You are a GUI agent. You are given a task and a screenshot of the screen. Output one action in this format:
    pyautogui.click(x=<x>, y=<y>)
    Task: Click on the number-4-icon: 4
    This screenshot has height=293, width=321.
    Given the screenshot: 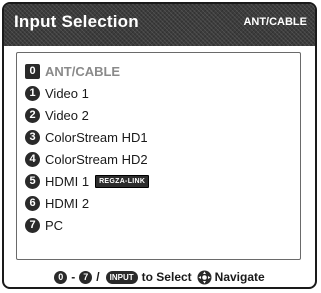 What is the action you would take?
    pyautogui.click(x=32, y=159)
    